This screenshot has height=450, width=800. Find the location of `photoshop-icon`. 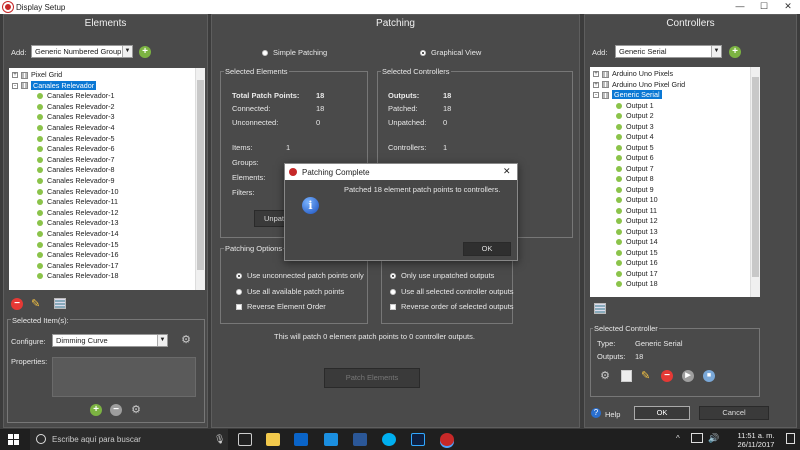

photoshop-icon is located at coordinates (418, 439).